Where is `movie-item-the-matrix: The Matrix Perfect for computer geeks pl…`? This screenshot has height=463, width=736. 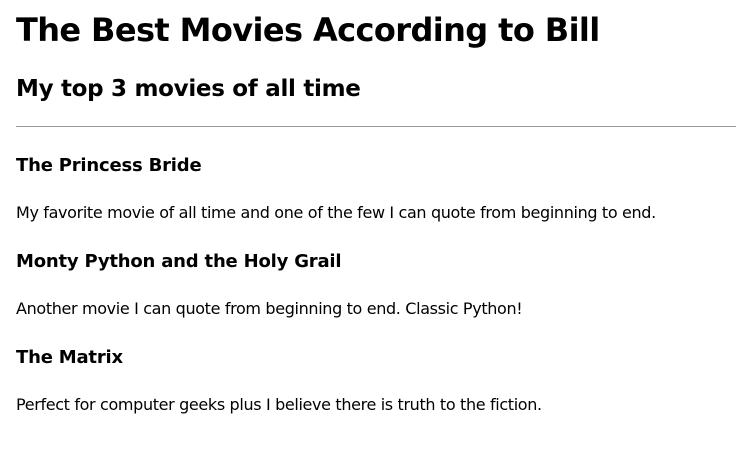 movie-item-the-matrix: The Matrix Perfect for computer geeks pl… is located at coordinates (376, 381).